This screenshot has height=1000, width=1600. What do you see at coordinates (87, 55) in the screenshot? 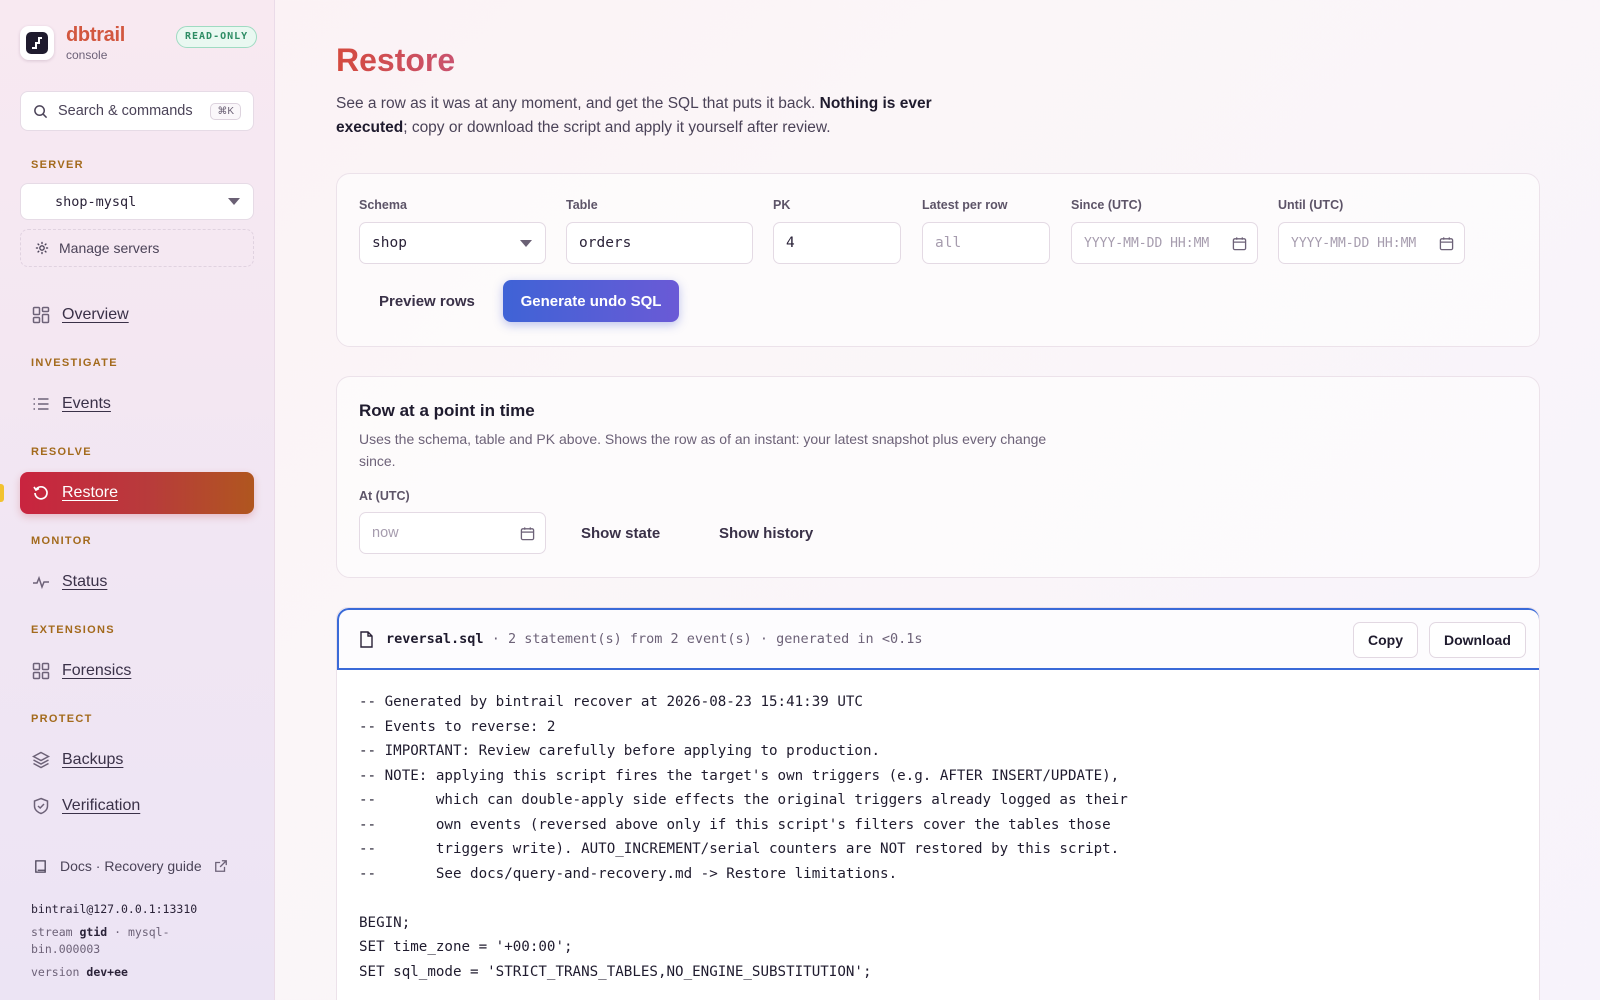
I see `app-subtitle: console` at bounding box center [87, 55].